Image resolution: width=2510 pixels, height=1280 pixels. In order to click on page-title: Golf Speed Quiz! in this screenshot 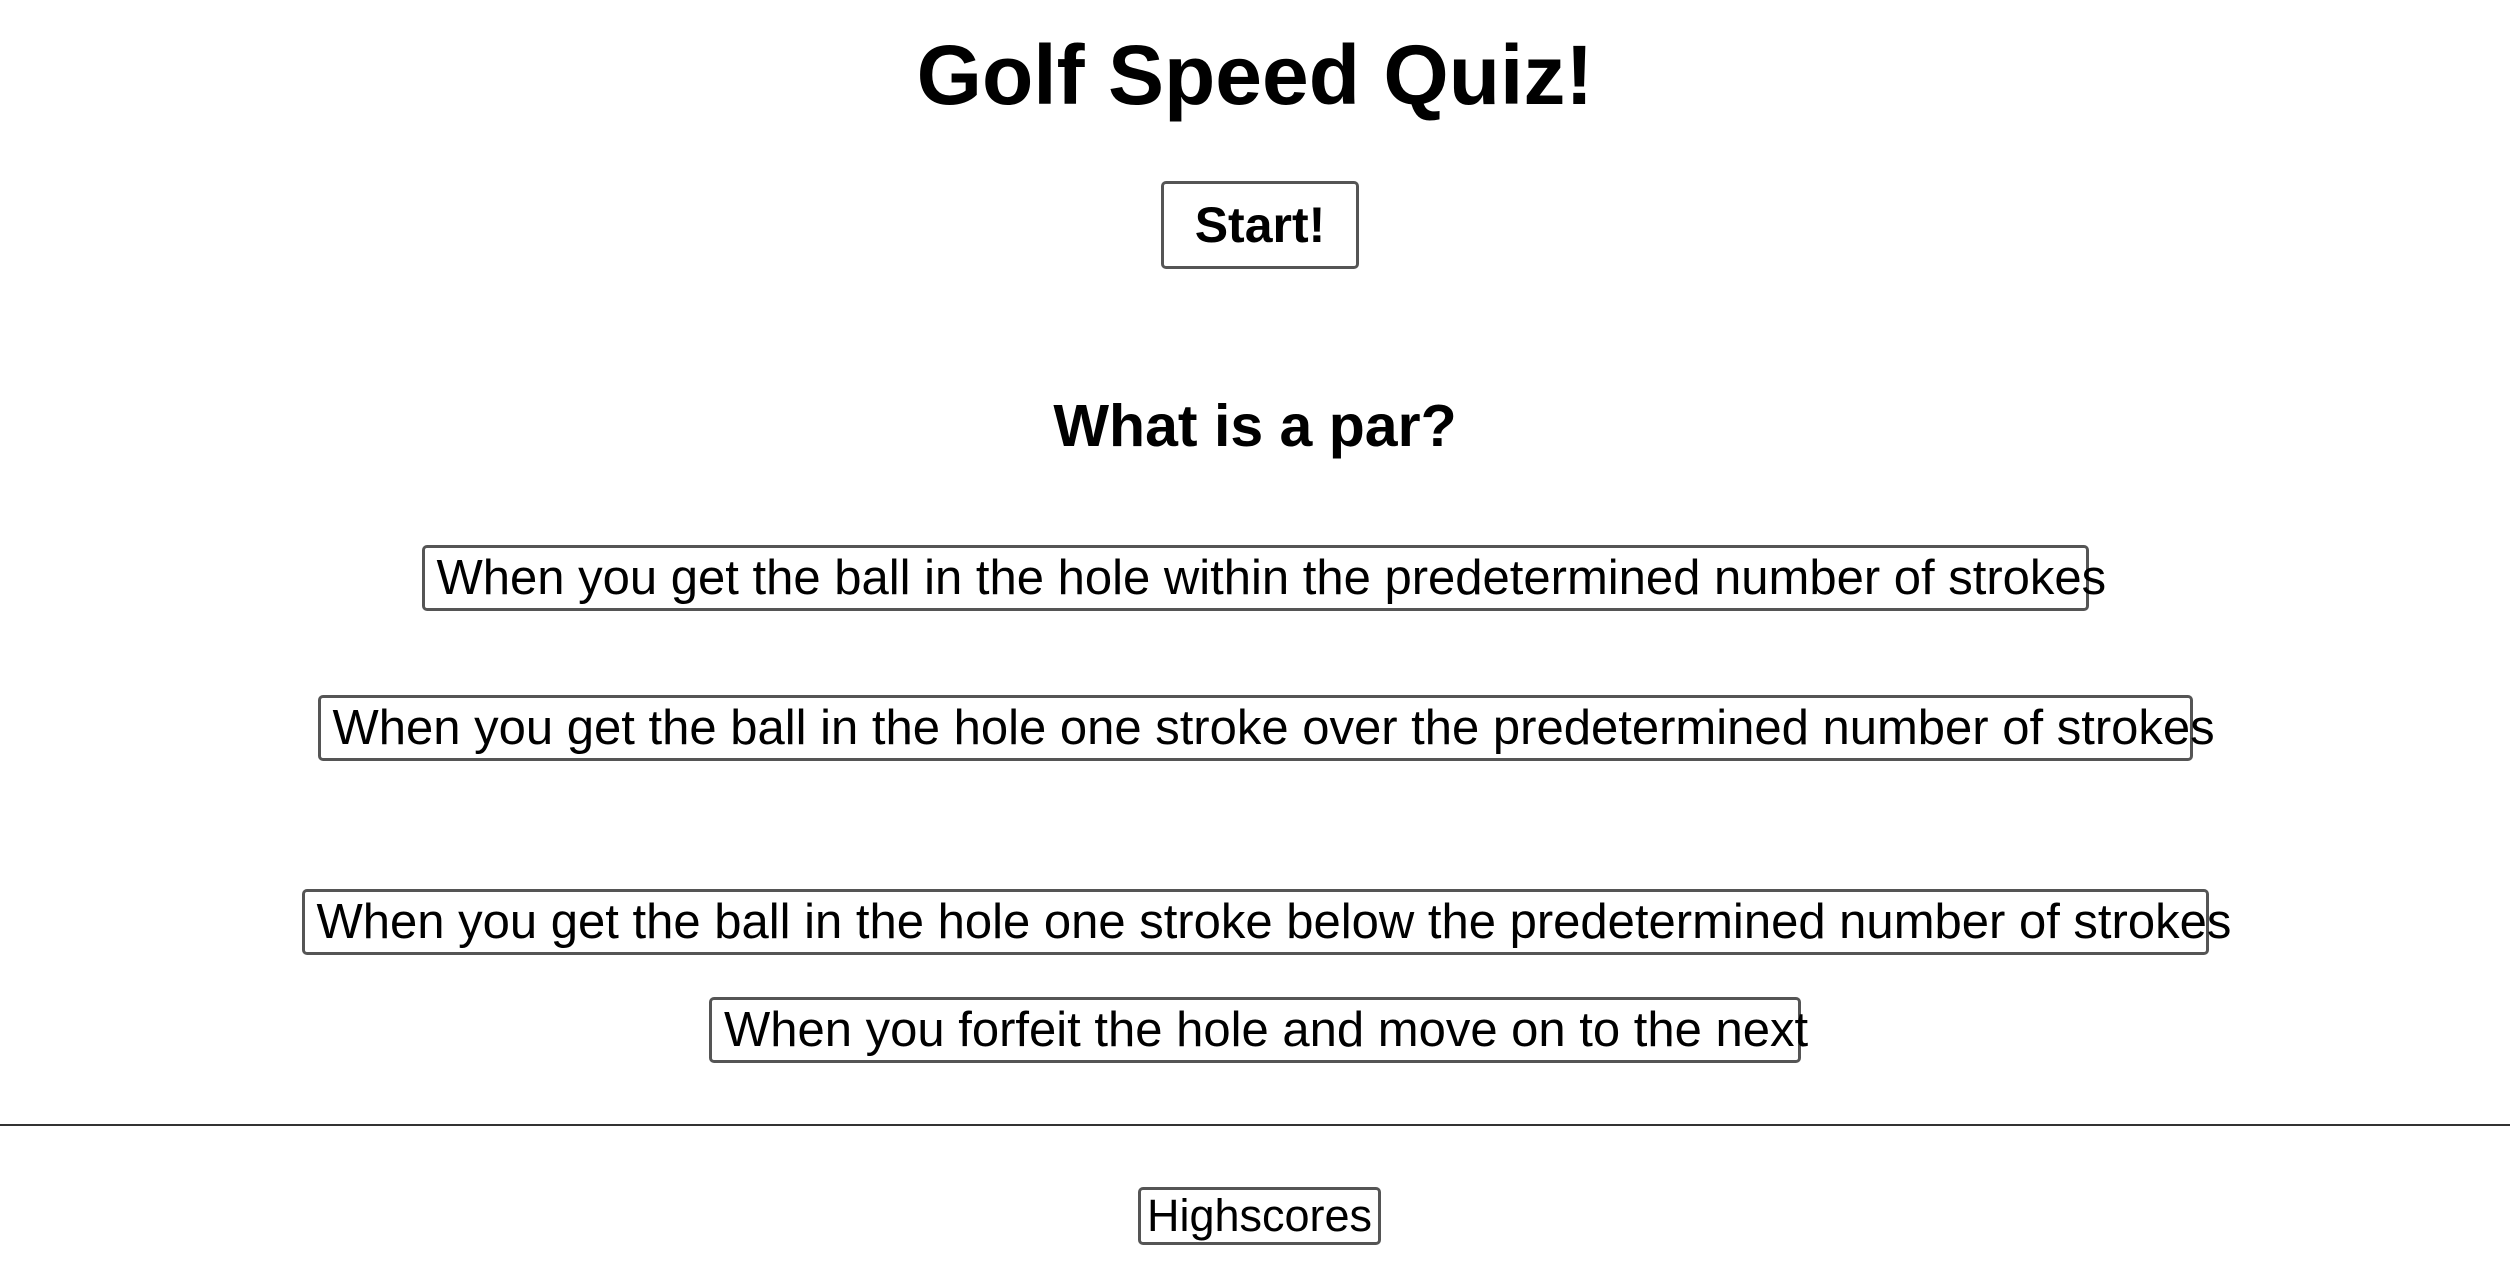, I will do `click(1255, 75)`.